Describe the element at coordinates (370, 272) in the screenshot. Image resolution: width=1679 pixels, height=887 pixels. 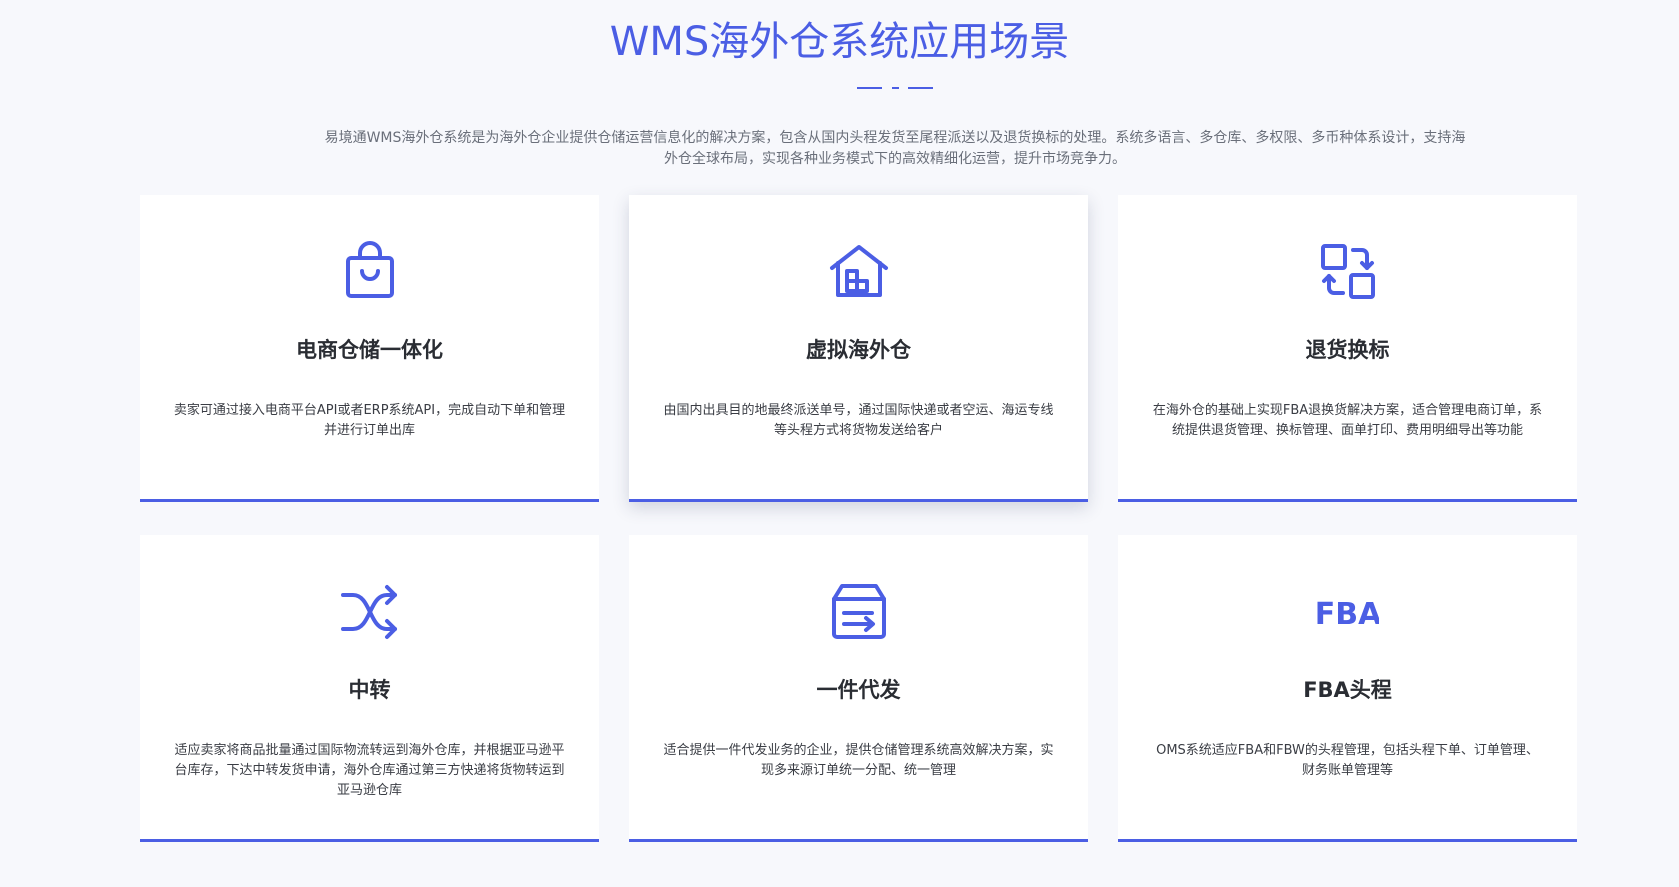
I see `shopping-bag-icon` at that location.